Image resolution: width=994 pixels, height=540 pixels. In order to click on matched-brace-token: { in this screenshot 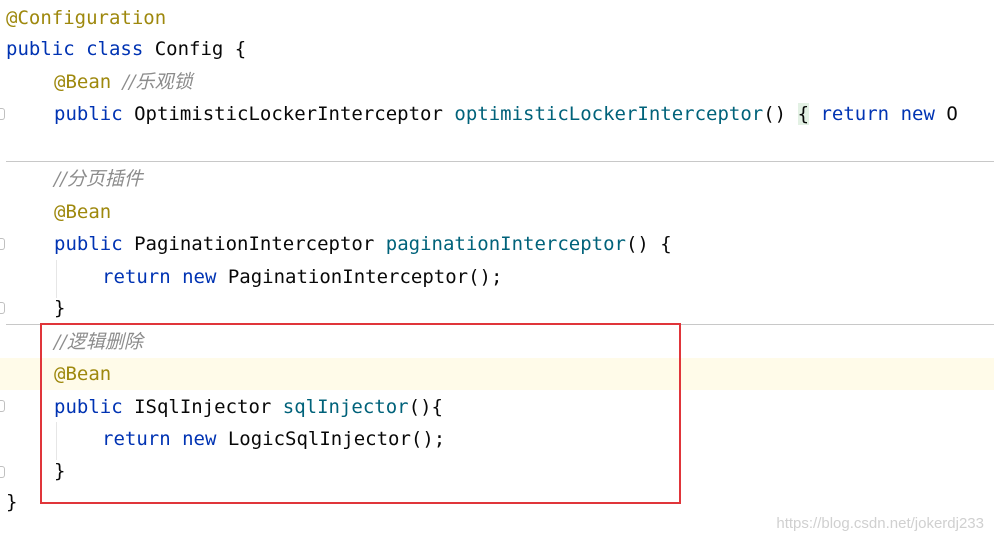, I will do `click(803, 114)`.